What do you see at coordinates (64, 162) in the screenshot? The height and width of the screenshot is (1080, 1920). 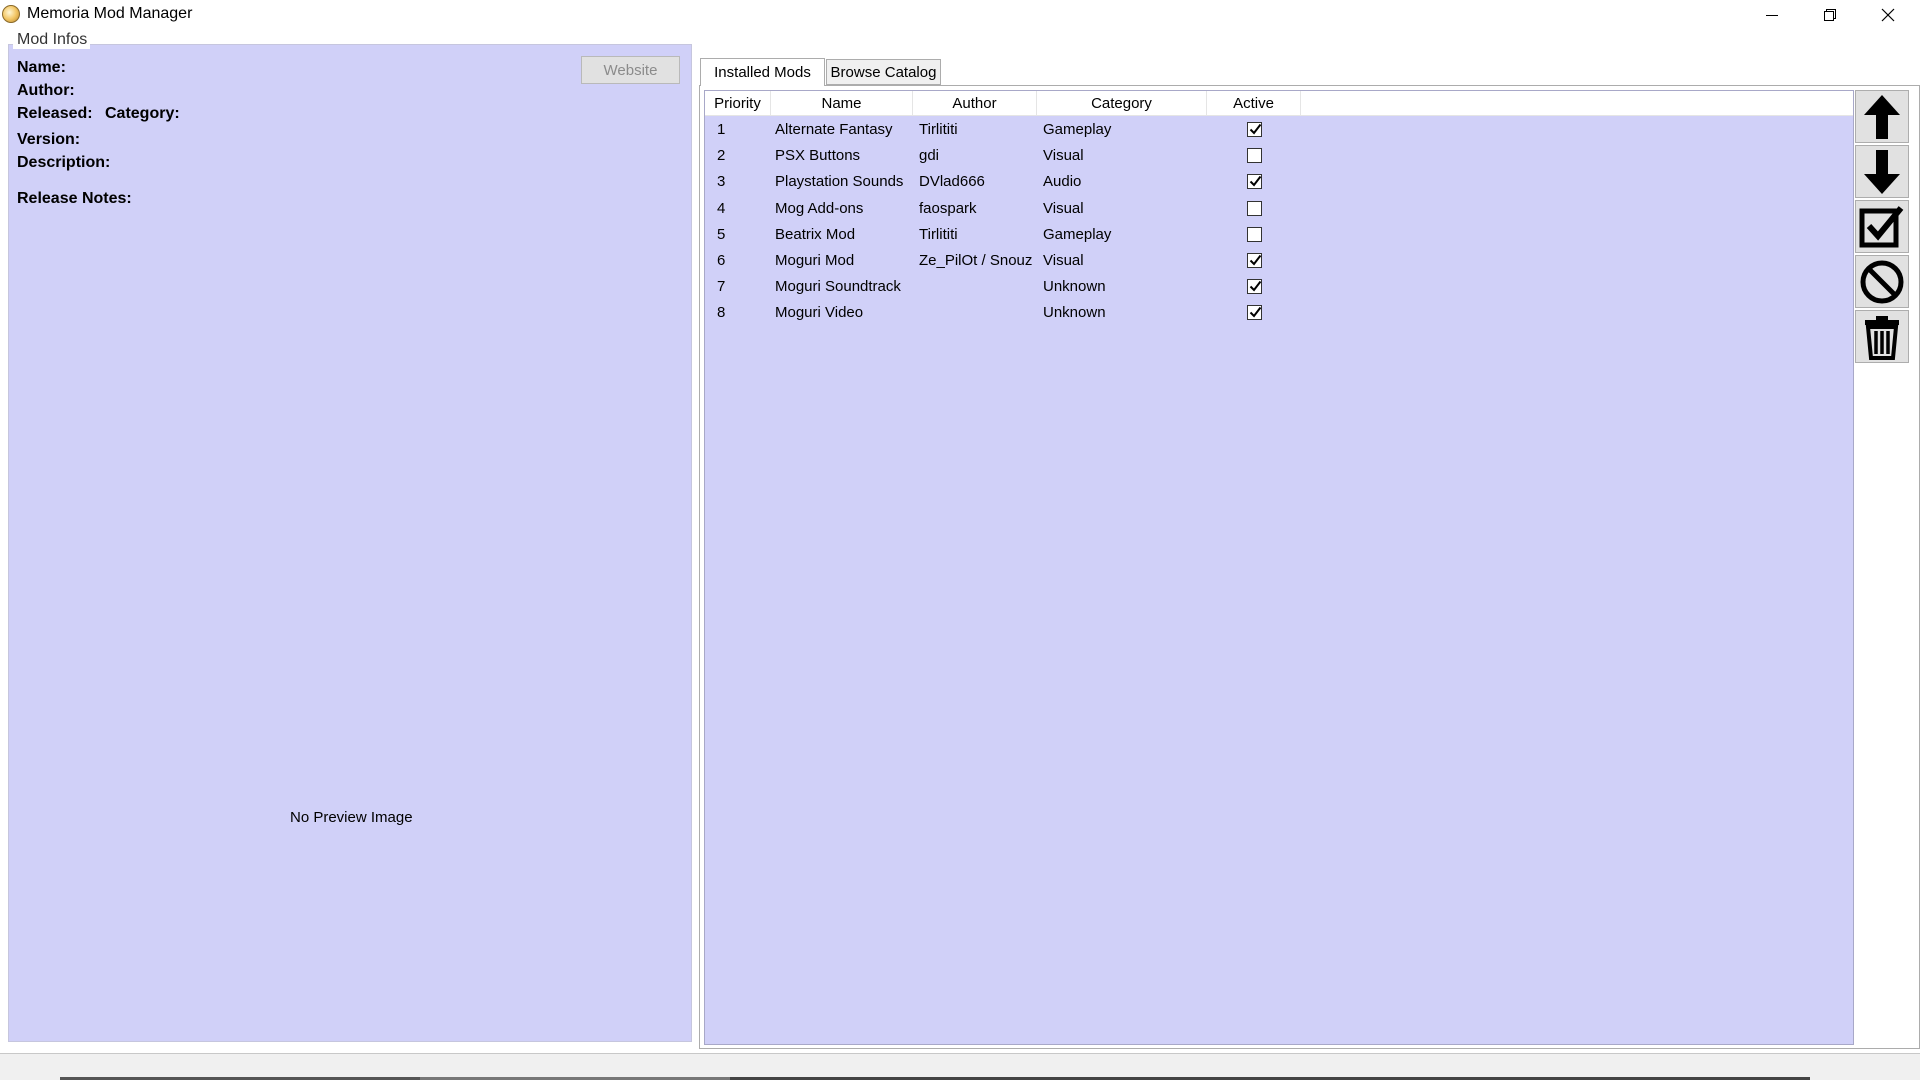 I see `description-label: Description:` at bounding box center [64, 162].